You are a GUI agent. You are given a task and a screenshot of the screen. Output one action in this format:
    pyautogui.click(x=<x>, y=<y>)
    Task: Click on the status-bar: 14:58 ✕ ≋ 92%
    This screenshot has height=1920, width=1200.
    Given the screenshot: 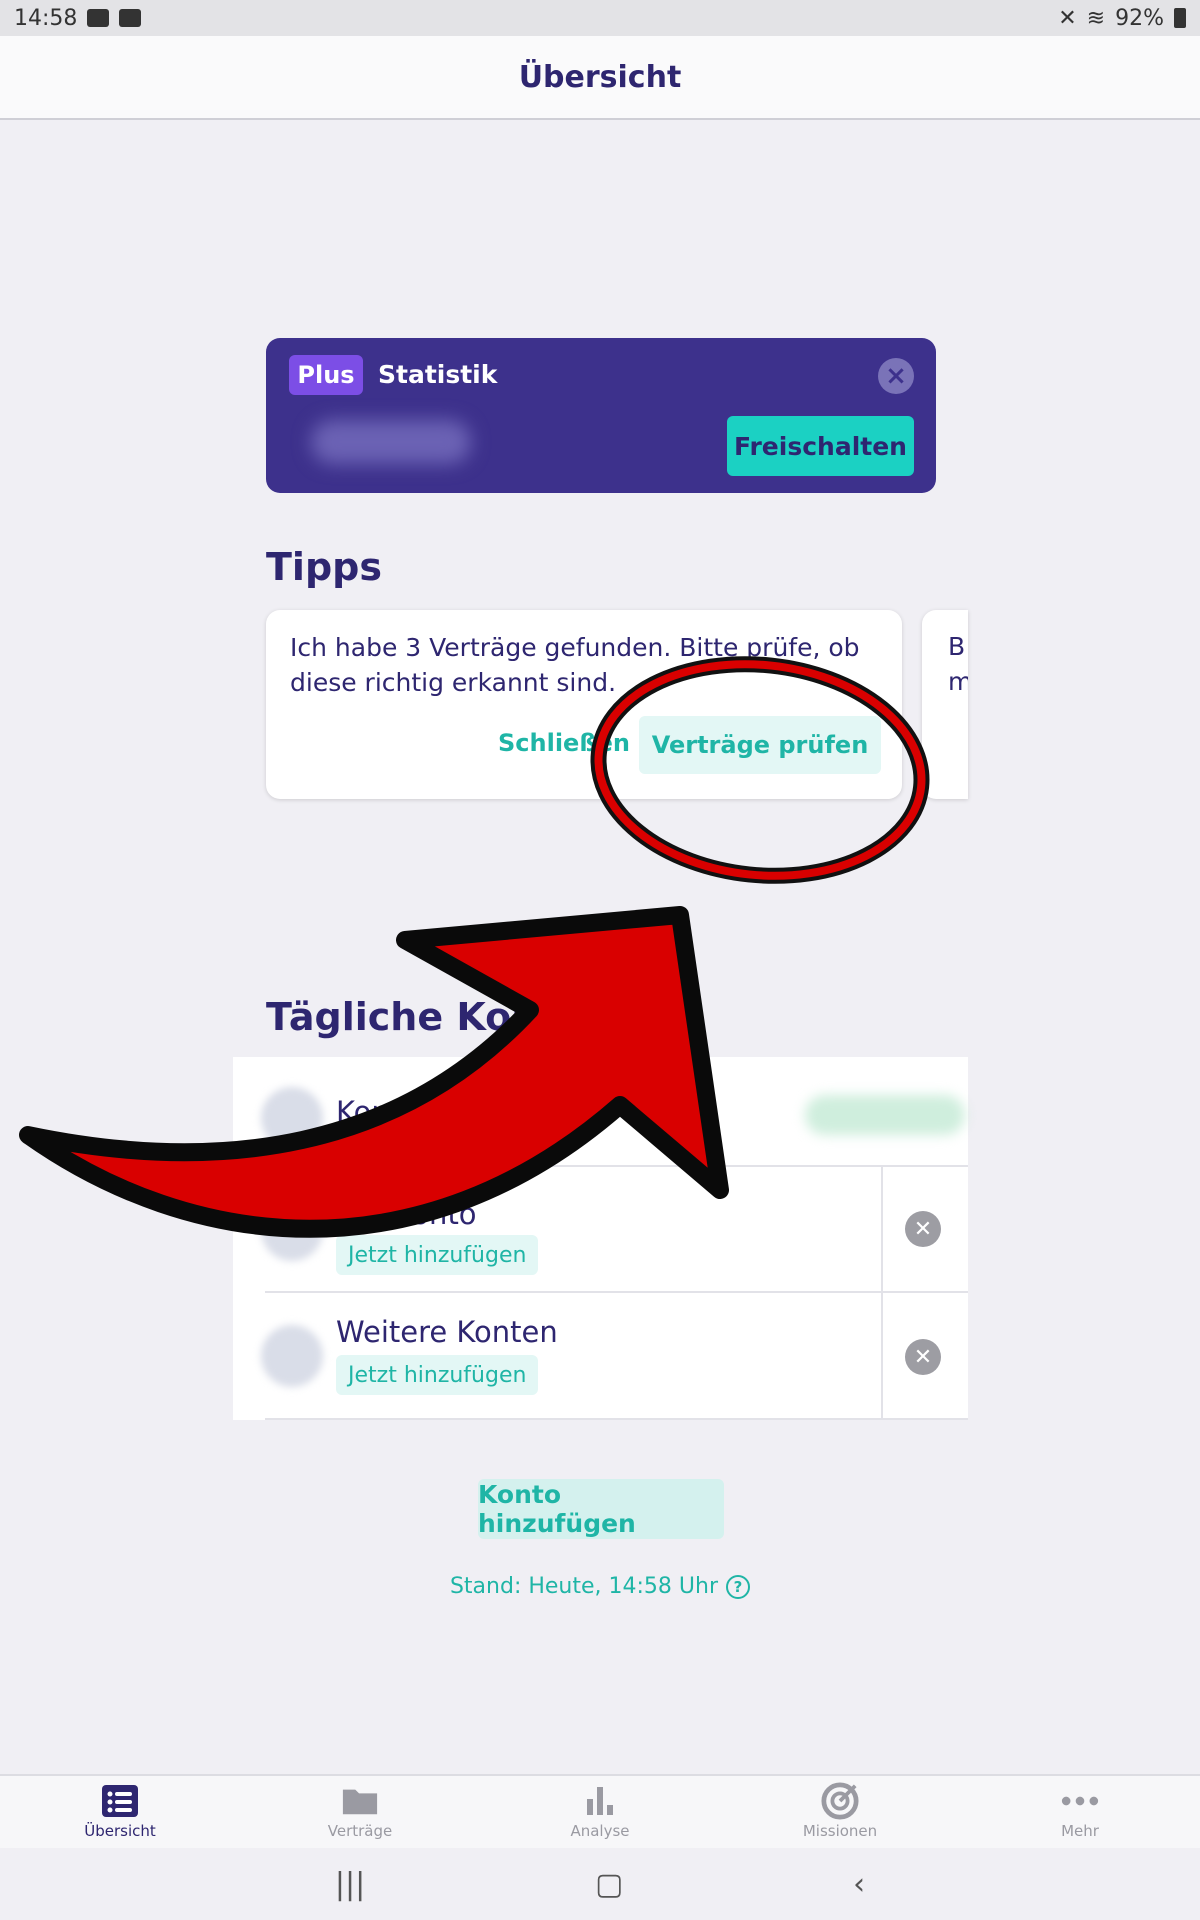 What is the action you would take?
    pyautogui.click(x=600, y=18)
    